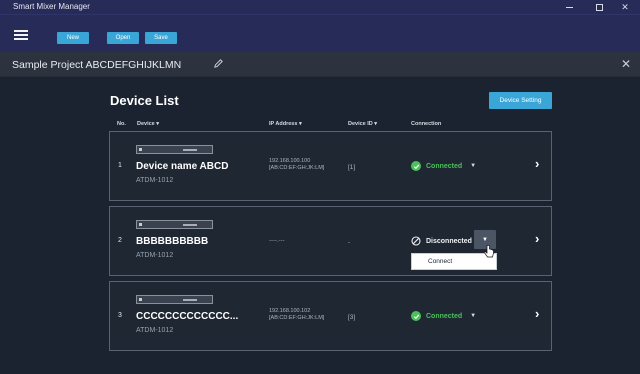 The height and width of the screenshot is (374, 640). What do you see at coordinates (440, 261) in the screenshot?
I see `menu-item-connect: Connect` at bounding box center [440, 261].